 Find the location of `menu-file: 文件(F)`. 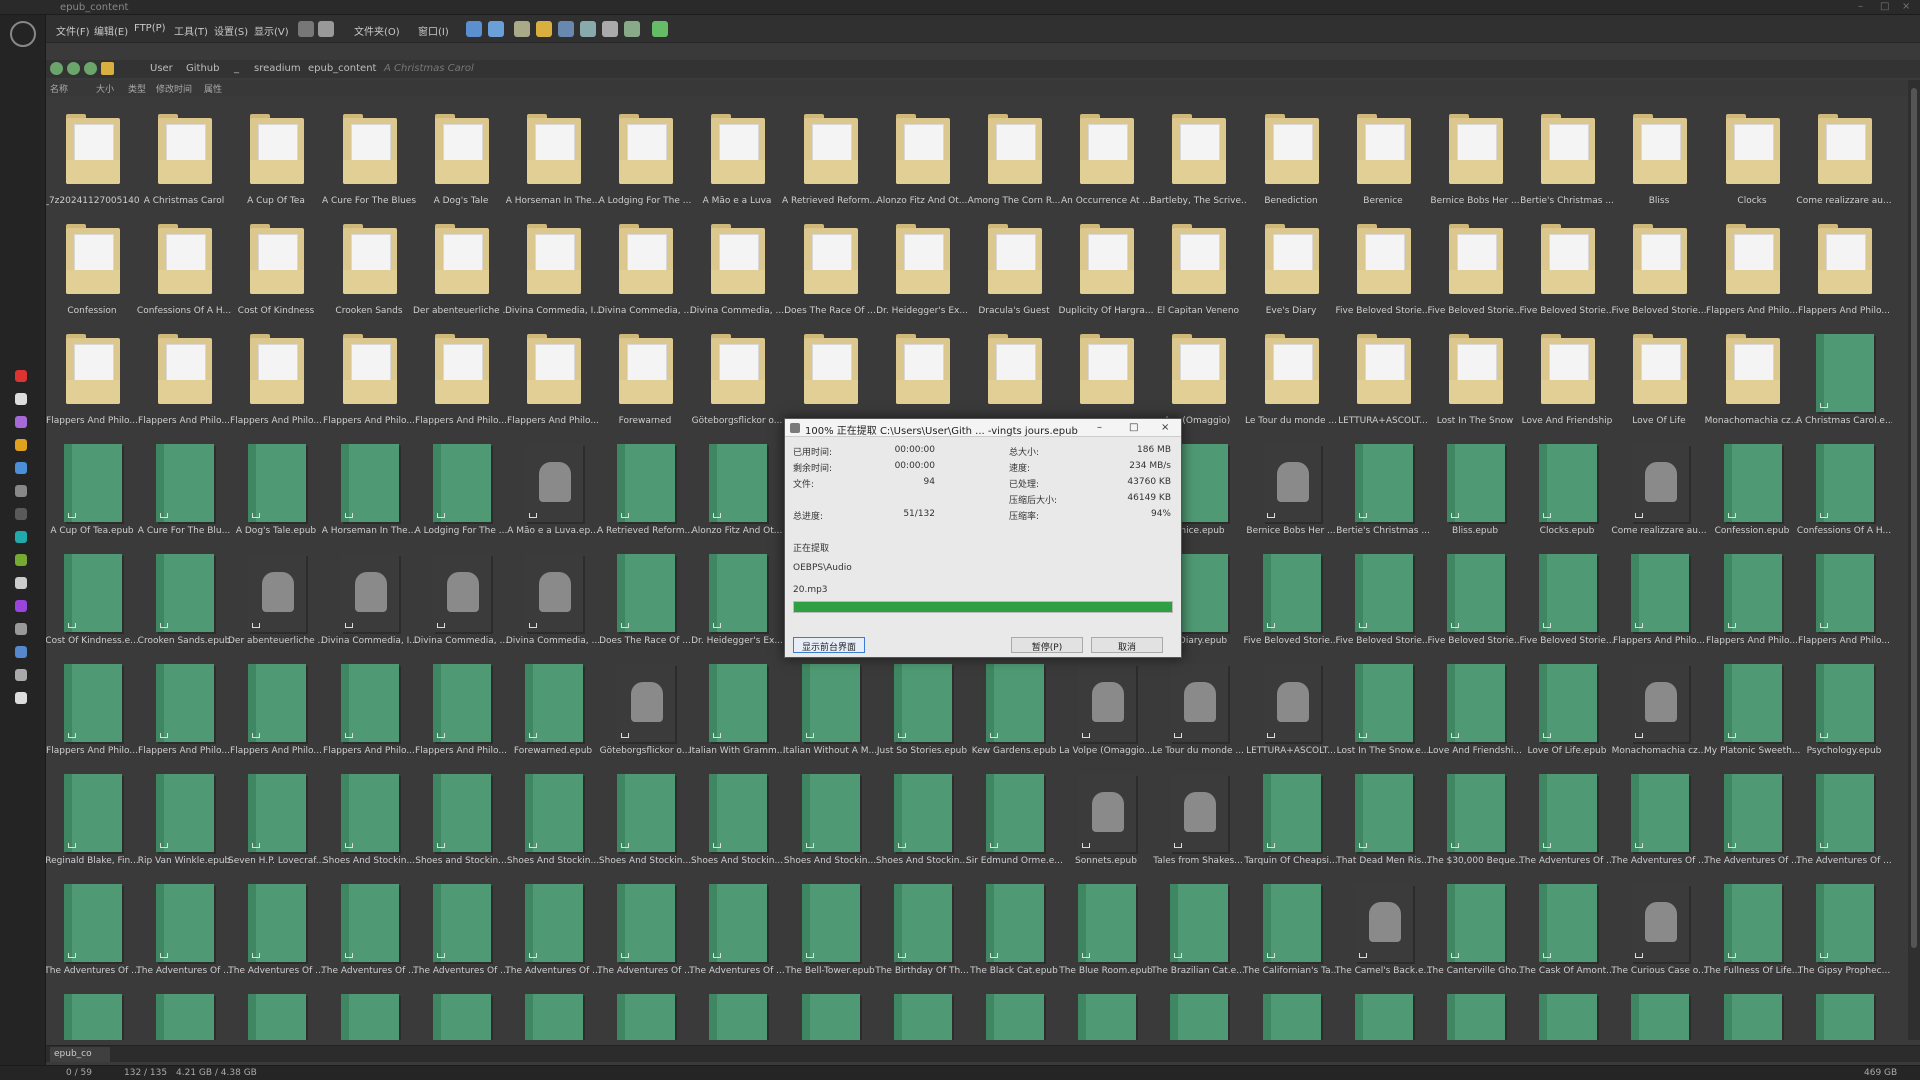

menu-file: 文件(F) is located at coordinates (73, 30).